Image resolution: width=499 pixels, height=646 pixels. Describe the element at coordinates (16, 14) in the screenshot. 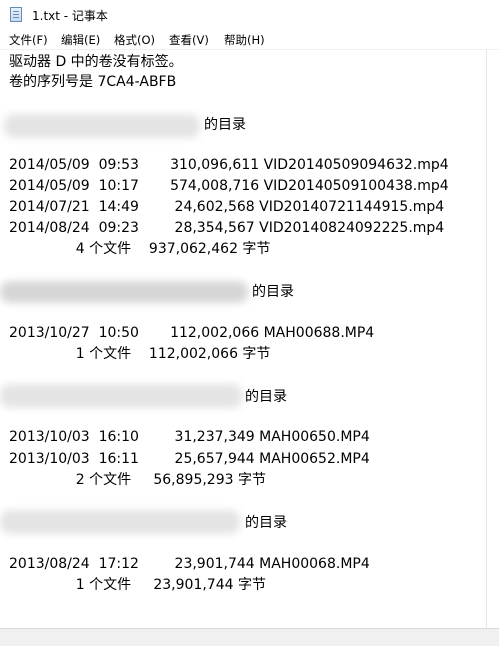

I see `notepad-icon` at that location.